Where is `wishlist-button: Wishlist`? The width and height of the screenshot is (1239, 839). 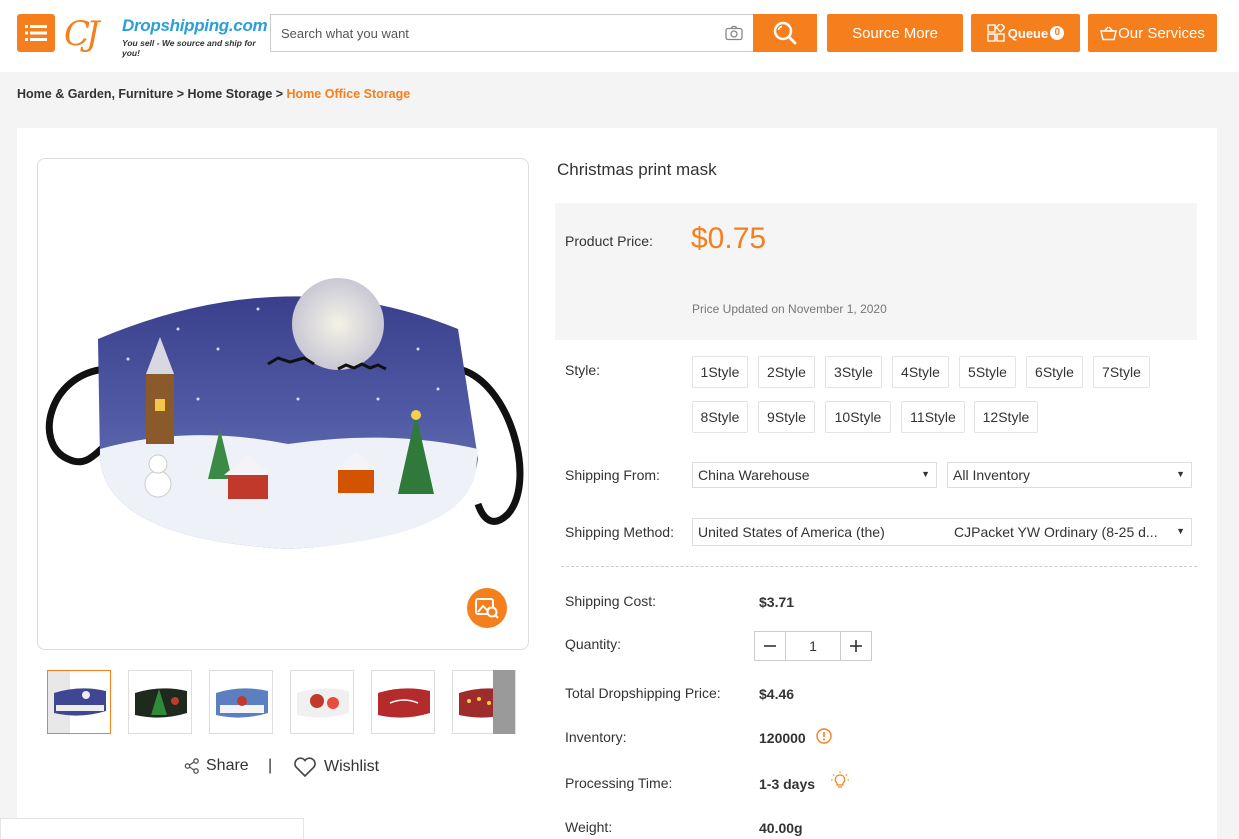
wishlist-button: Wishlist is located at coordinates (336, 767).